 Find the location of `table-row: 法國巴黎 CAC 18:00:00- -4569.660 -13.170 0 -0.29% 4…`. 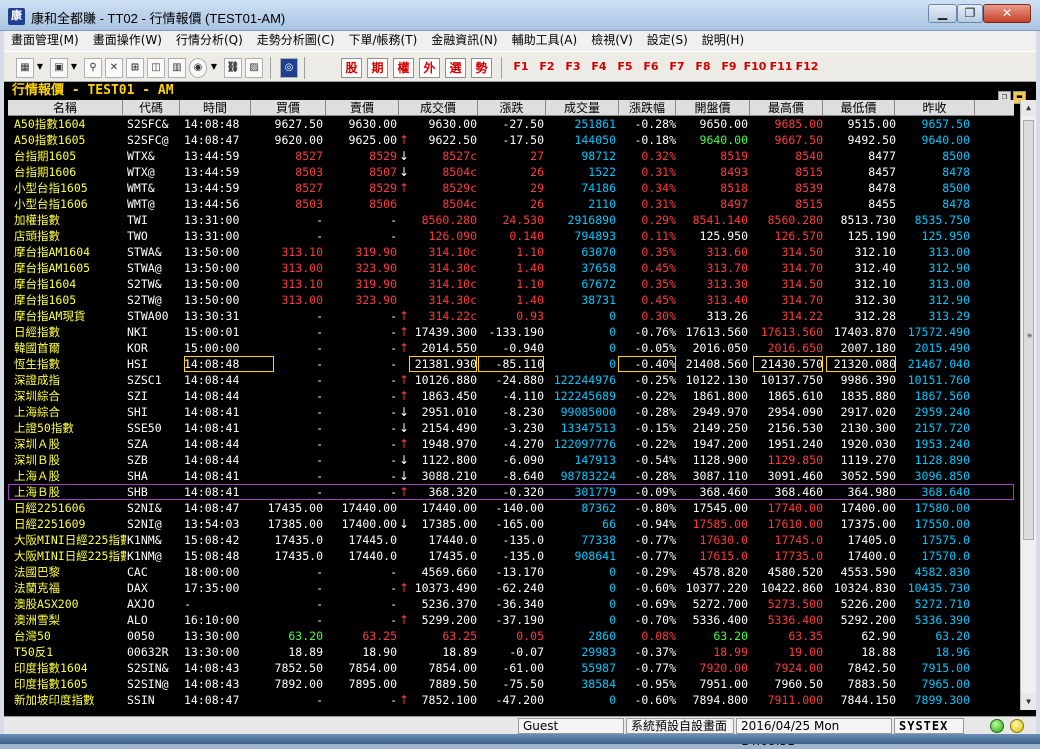

table-row: 法國巴黎 CAC 18:00:00- -4569.660 -13.170 0 -0.29% 4… is located at coordinates (511, 572).